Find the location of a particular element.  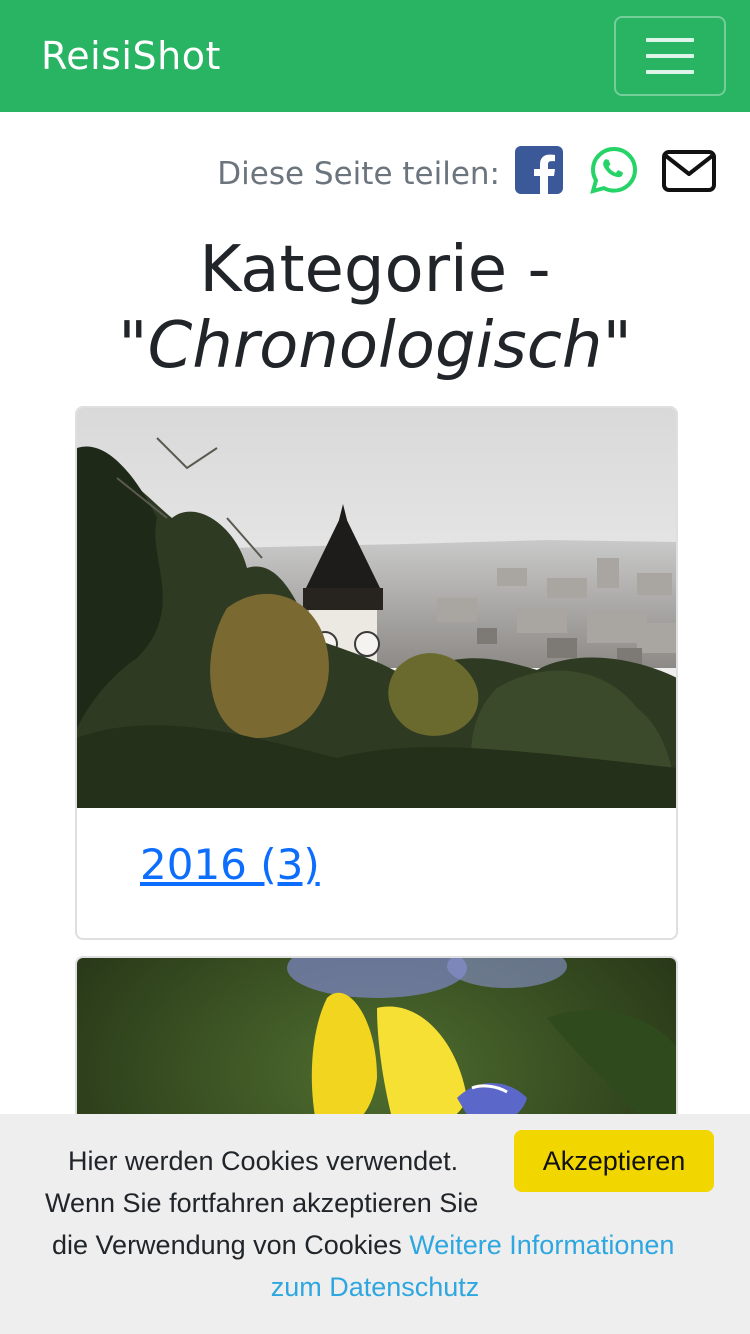

cookie-line-1: Hier werden Cookies verwendet. is located at coordinates (263, 1161).